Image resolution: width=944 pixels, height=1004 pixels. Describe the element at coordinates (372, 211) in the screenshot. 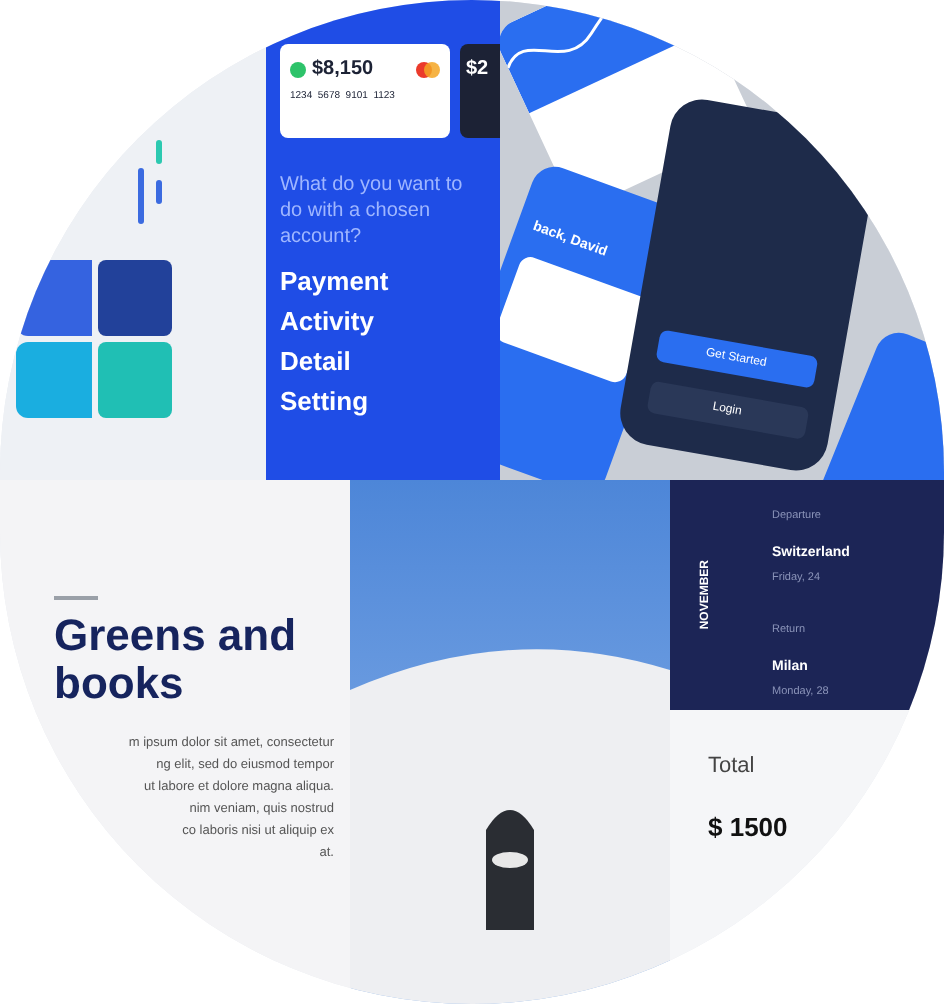

I see `question-text: What do you want to do with a chosen account?` at that location.